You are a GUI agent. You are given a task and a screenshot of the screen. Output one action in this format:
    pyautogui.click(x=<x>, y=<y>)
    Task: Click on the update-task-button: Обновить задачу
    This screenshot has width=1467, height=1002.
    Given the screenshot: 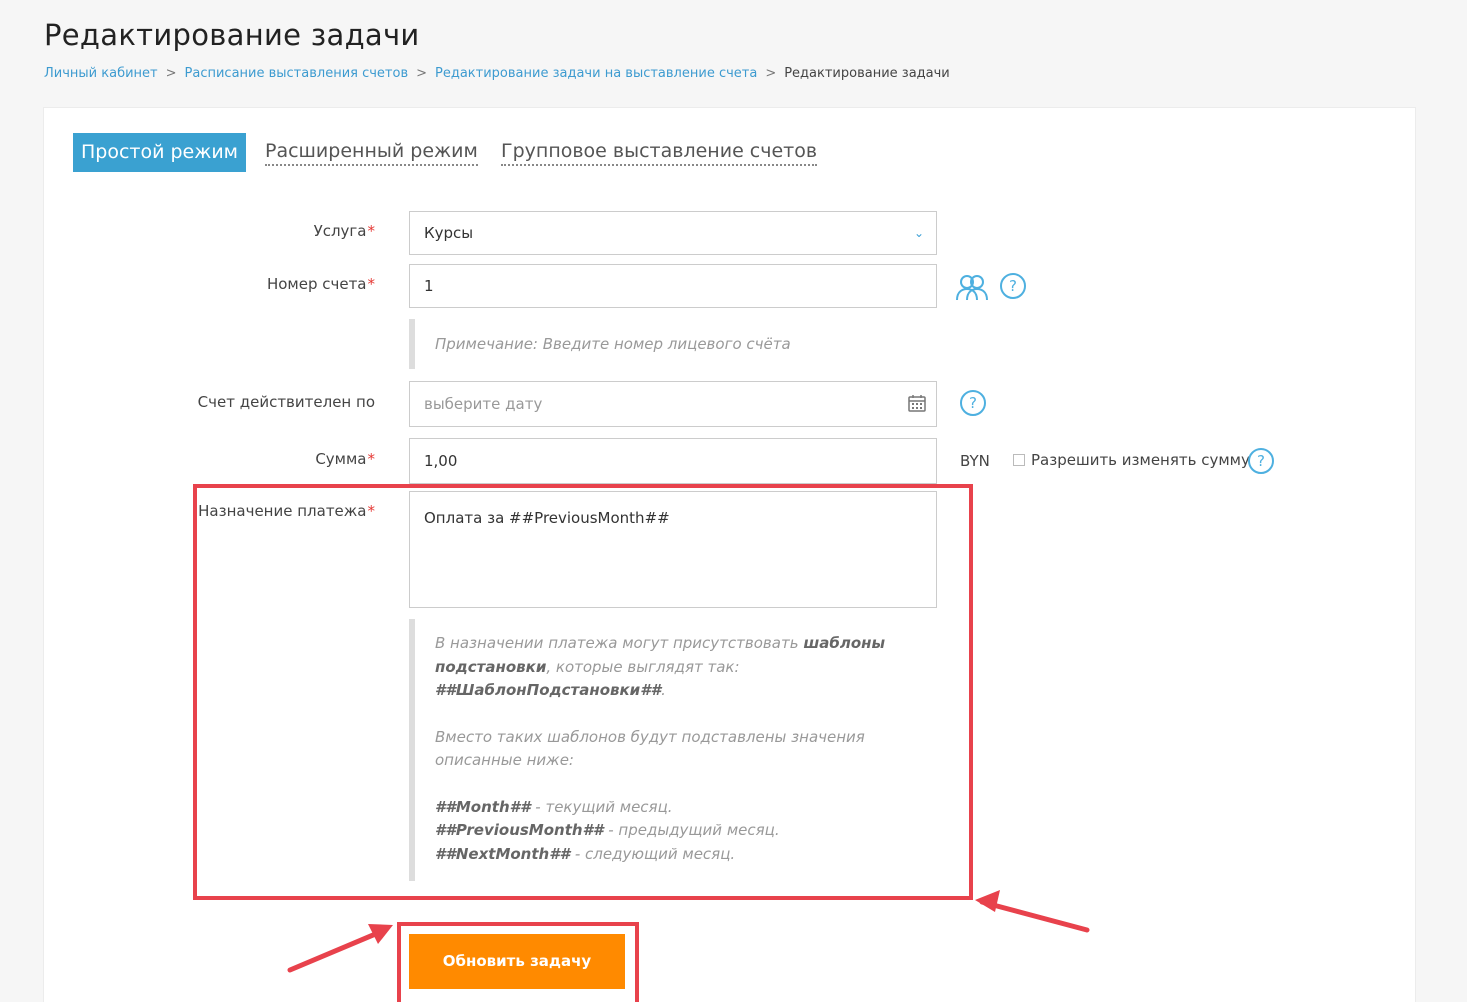 What is the action you would take?
    pyautogui.click(x=517, y=961)
    